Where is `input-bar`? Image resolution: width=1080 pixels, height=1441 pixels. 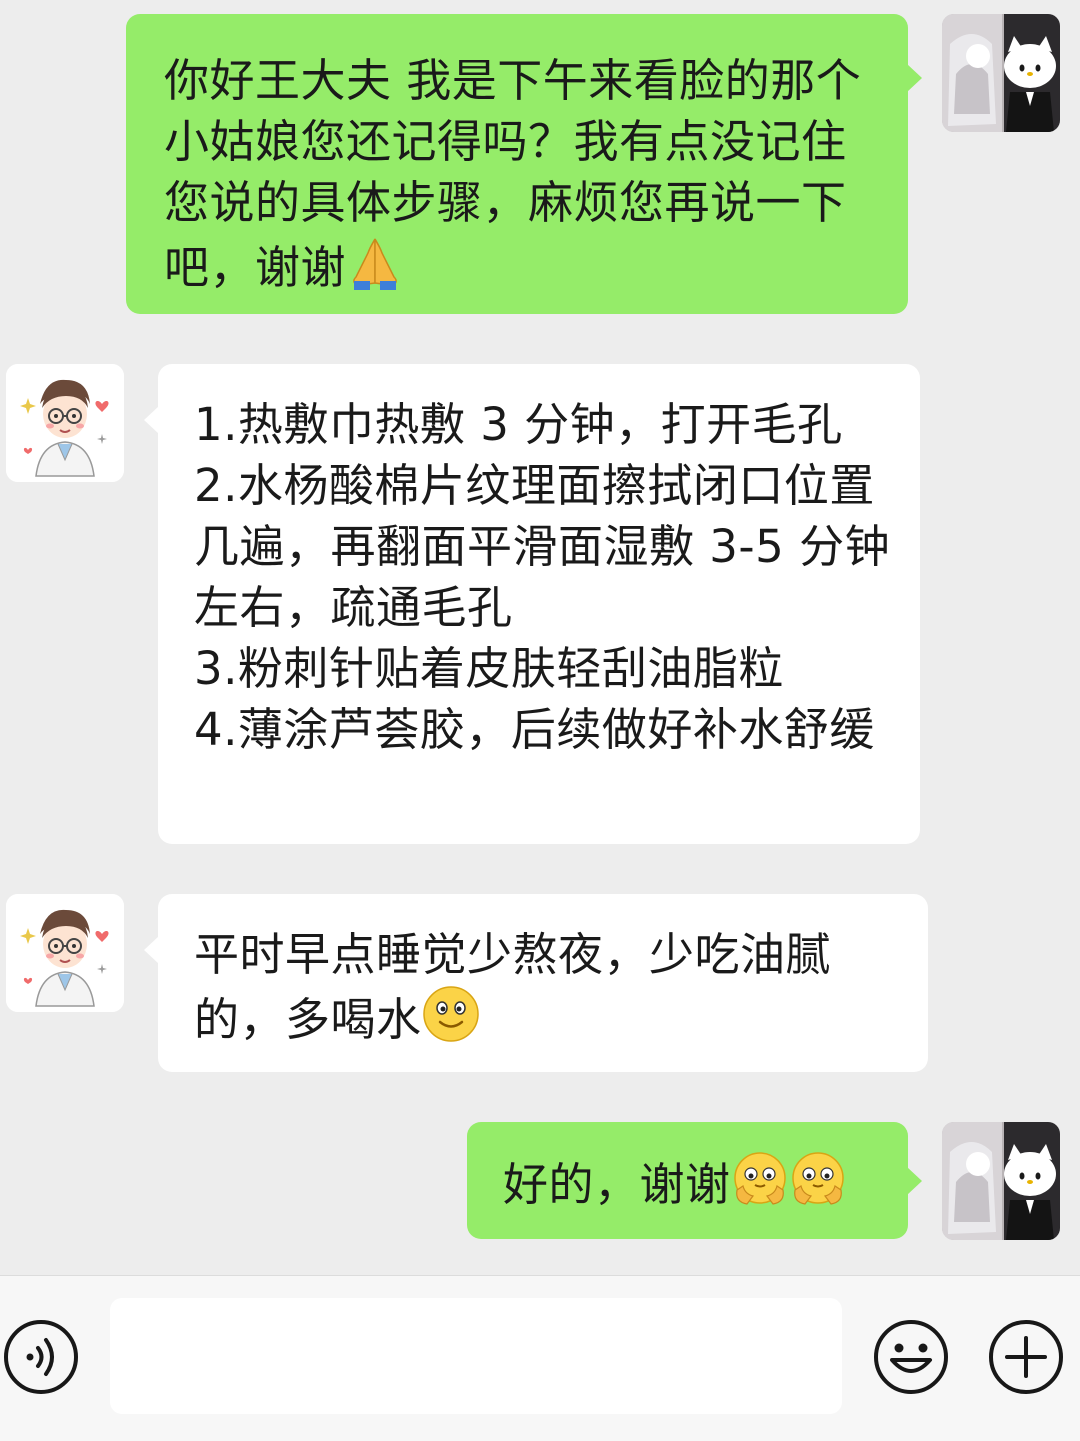 input-bar is located at coordinates (540, 1358).